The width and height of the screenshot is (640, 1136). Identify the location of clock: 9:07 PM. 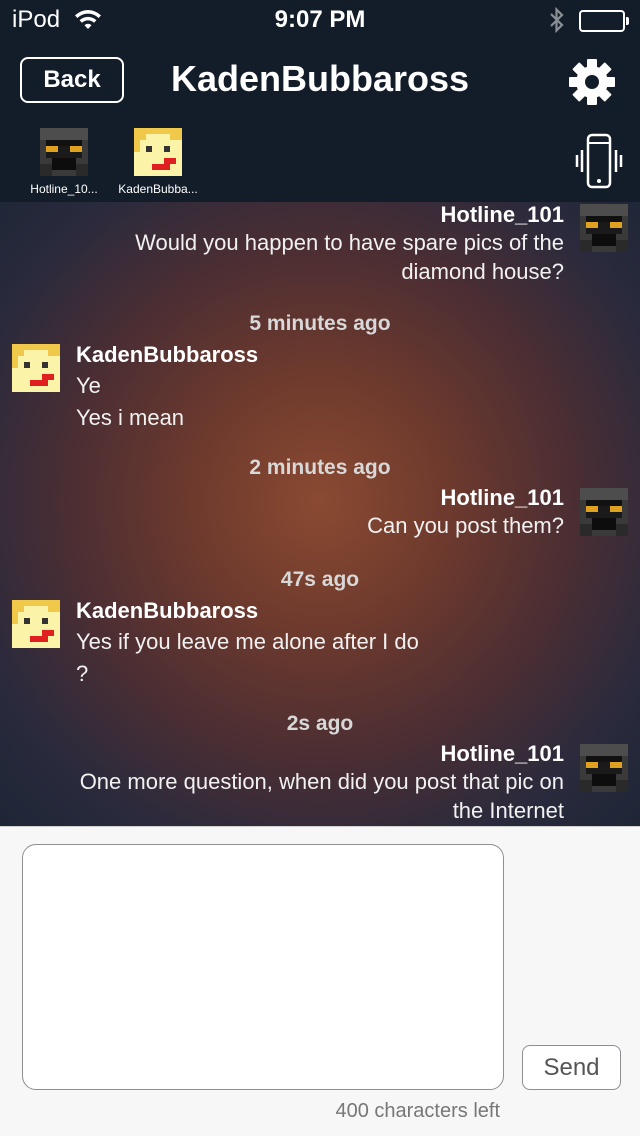
(320, 19).